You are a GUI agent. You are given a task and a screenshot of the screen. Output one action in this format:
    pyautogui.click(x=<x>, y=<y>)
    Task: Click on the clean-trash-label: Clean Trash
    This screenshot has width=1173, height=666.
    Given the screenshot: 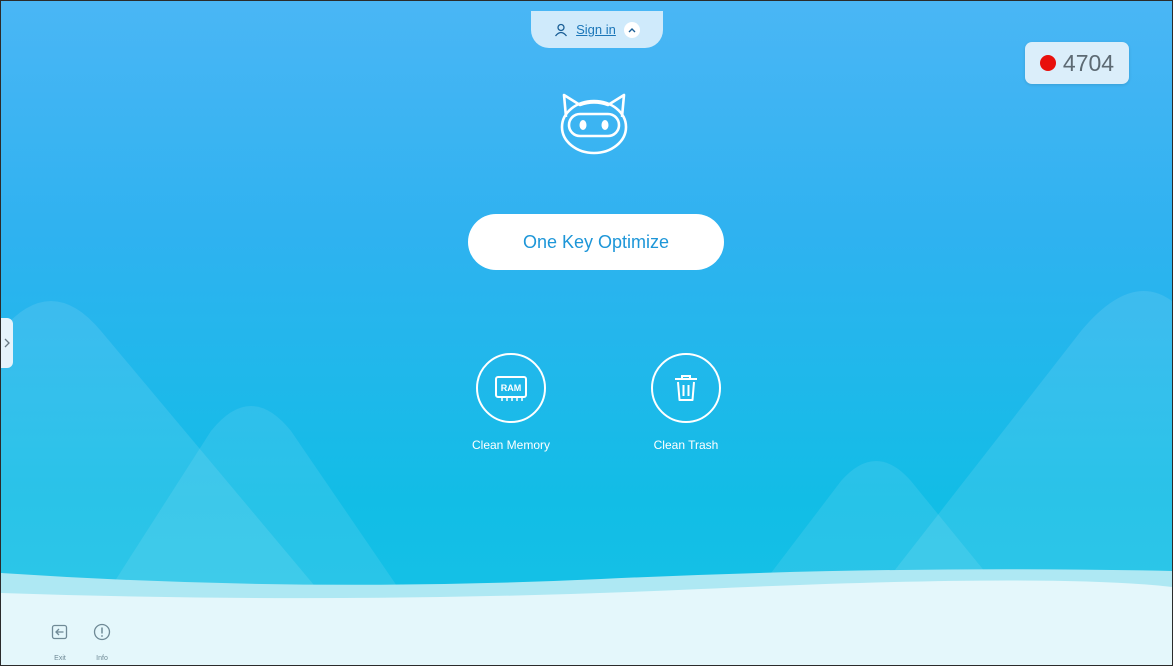 What is the action you would take?
    pyautogui.click(x=686, y=445)
    